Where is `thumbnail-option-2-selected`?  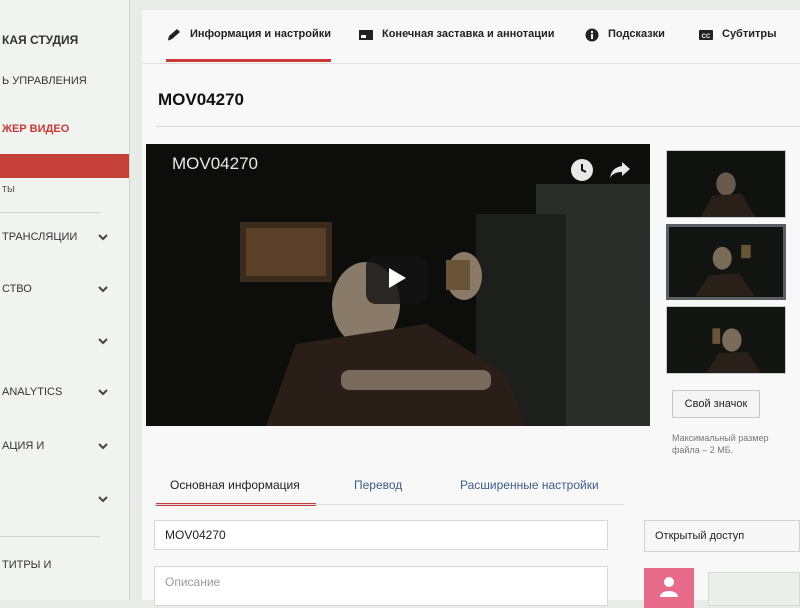
thumbnail-option-2-selected is located at coordinates (726, 262).